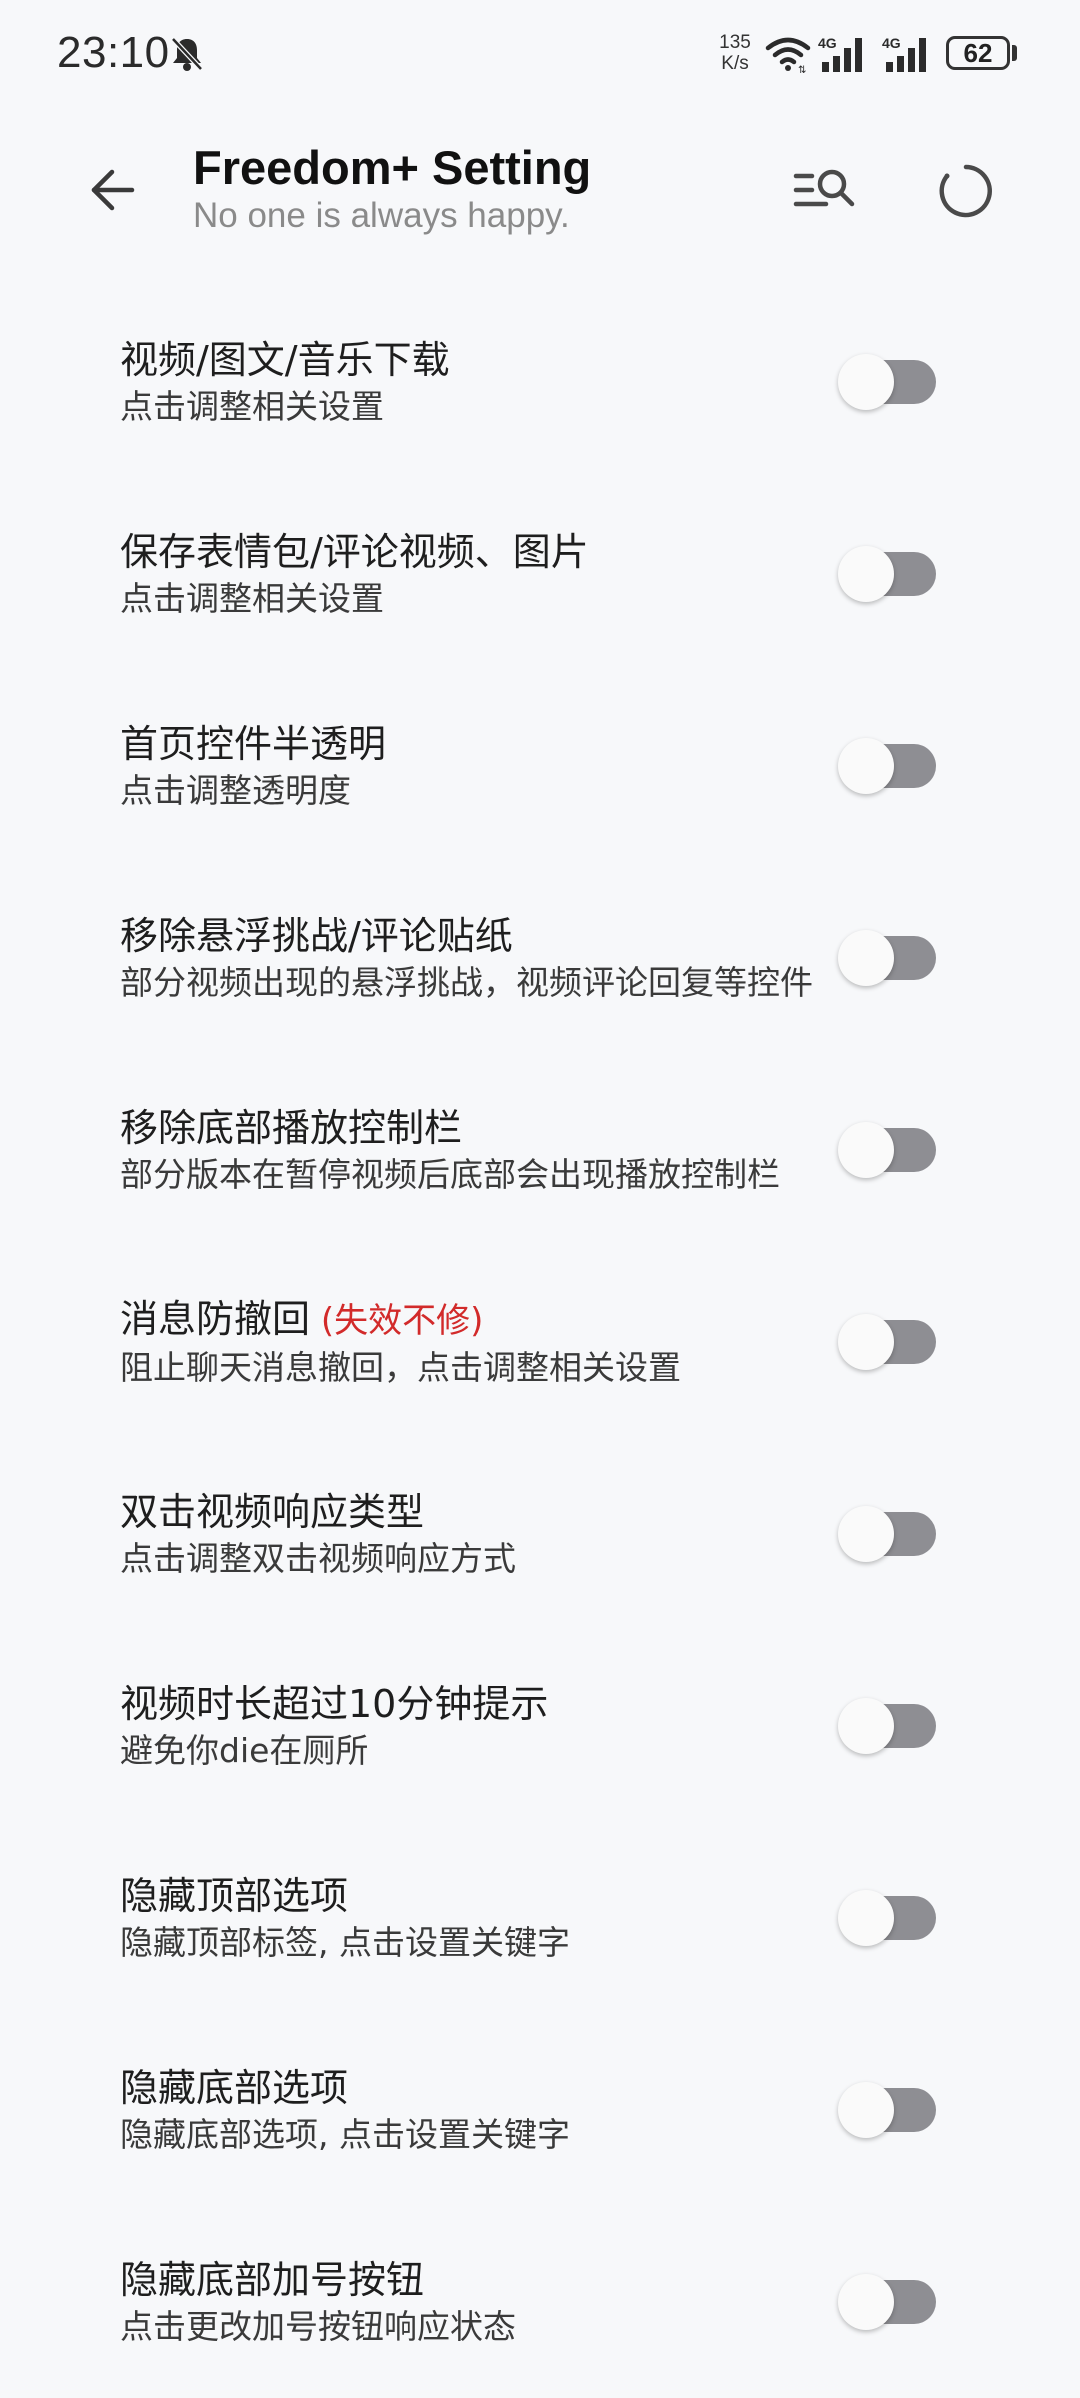 Image resolution: width=1080 pixels, height=2398 pixels. I want to click on setting-title: 隐藏底部选项, so click(470, 2088).